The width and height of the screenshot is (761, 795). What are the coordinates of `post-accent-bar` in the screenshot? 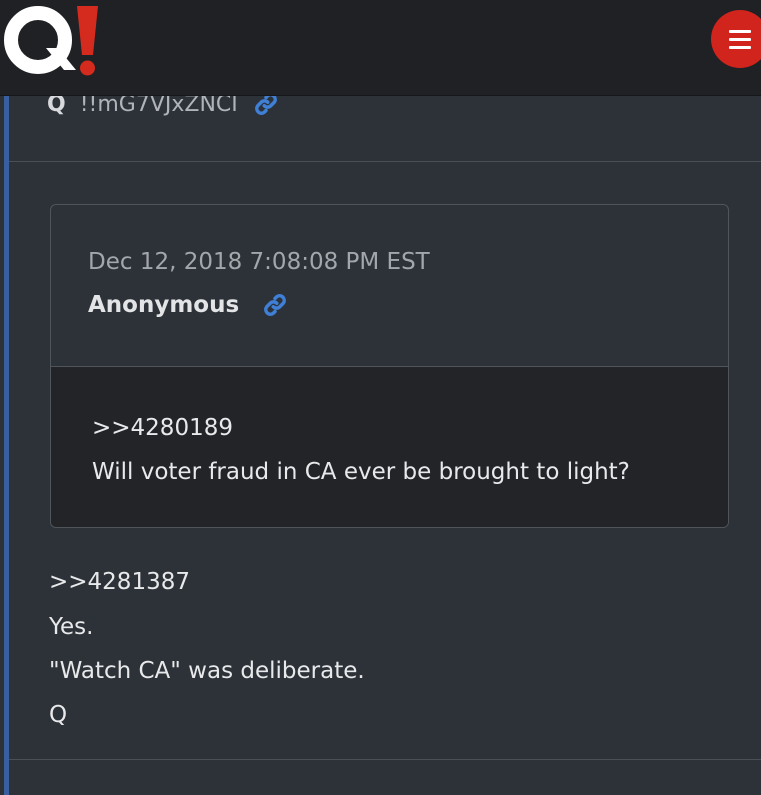 It's located at (6, 445).